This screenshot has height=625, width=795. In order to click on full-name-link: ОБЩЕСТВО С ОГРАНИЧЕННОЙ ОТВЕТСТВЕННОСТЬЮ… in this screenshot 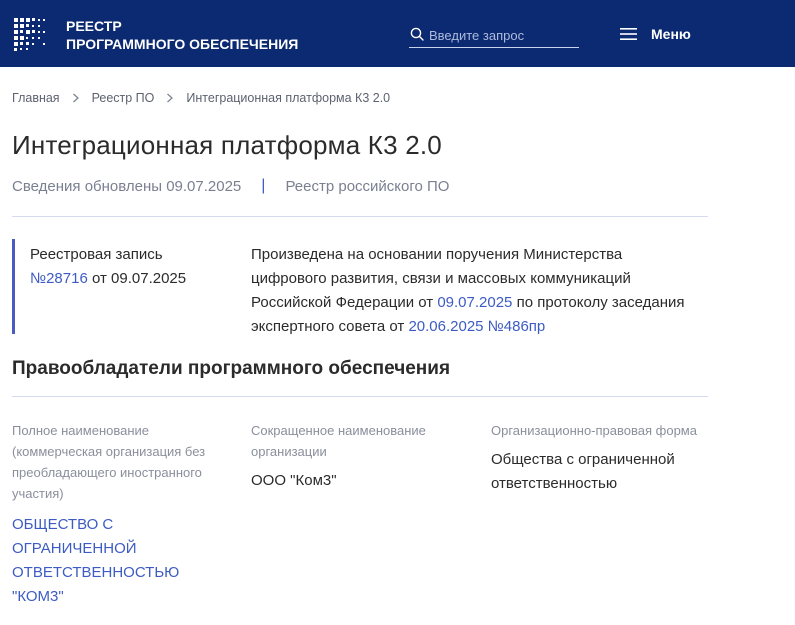, I will do `click(122, 561)`.